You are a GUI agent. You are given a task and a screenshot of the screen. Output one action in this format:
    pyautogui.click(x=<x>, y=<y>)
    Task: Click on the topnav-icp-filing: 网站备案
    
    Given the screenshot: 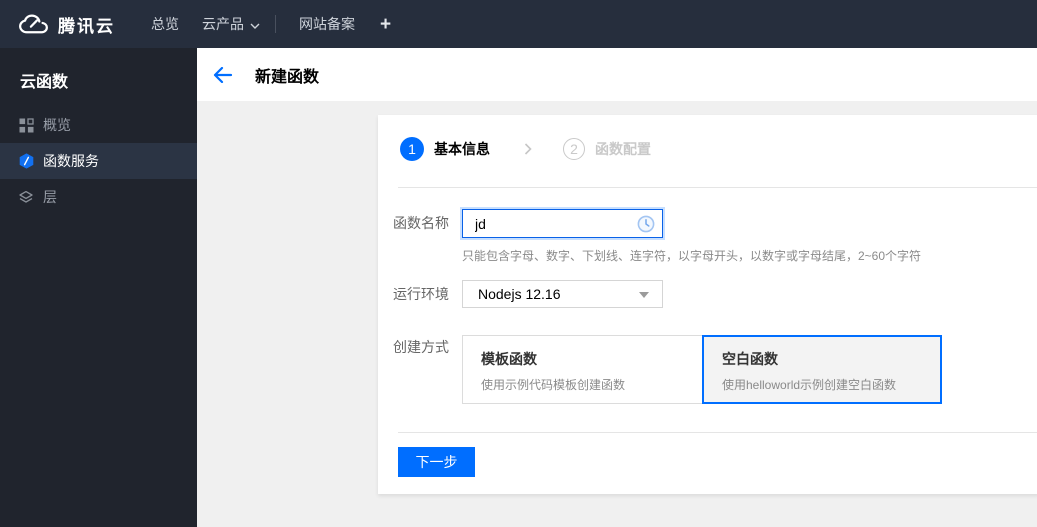 What is the action you would take?
    pyautogui.click(x=327, y=24)
    